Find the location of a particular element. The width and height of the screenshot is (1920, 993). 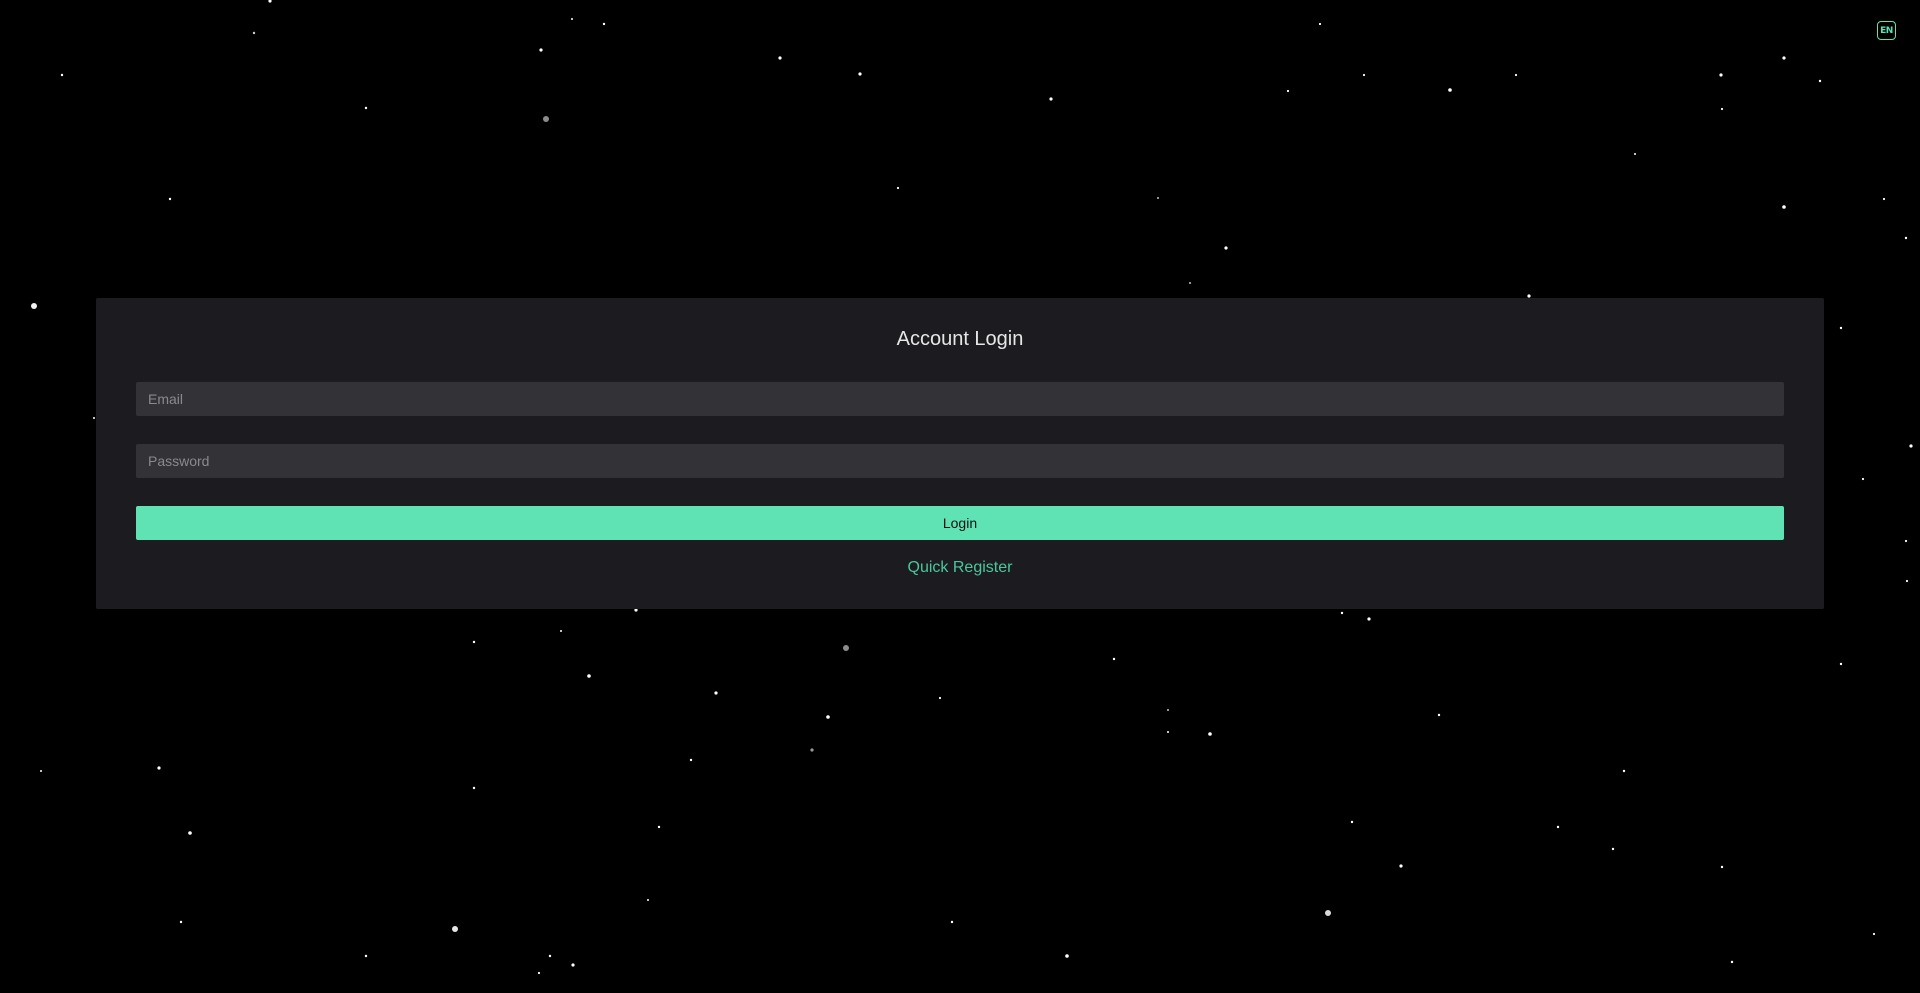

login-button: Login is located at coordinates (960, 523).